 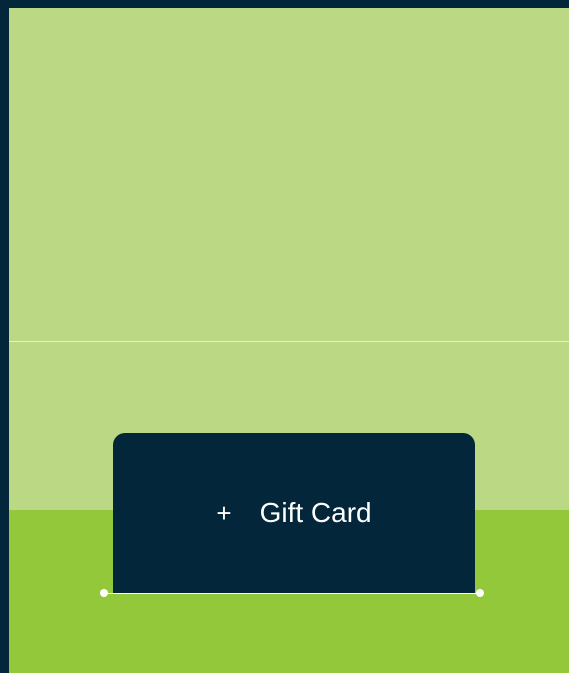 I want to click on gift-card-label: Gift Card, so click(x=315, y=512).